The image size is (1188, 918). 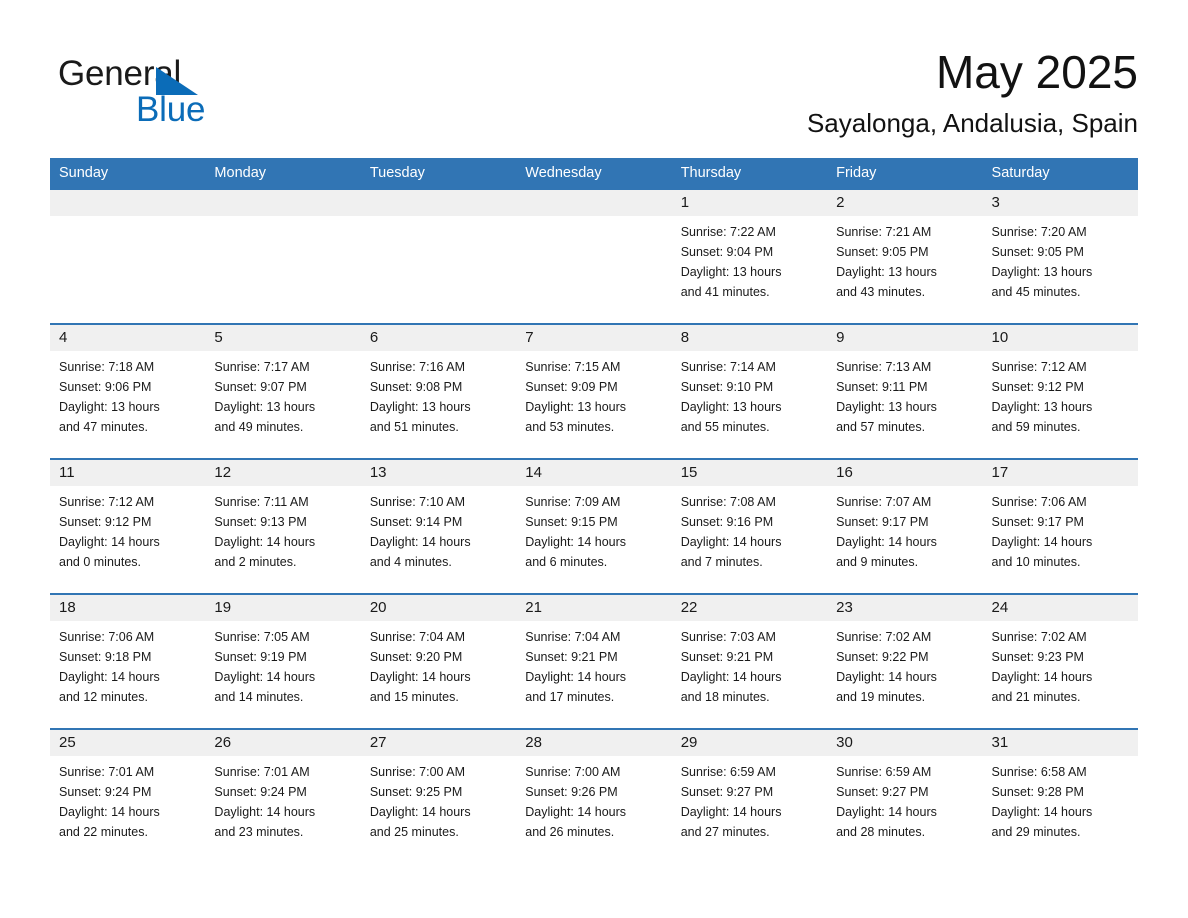 What do you see at coordinates (749, 608) in the screenshot?
I see `day-number: 22` at bounding box center [749, 608].